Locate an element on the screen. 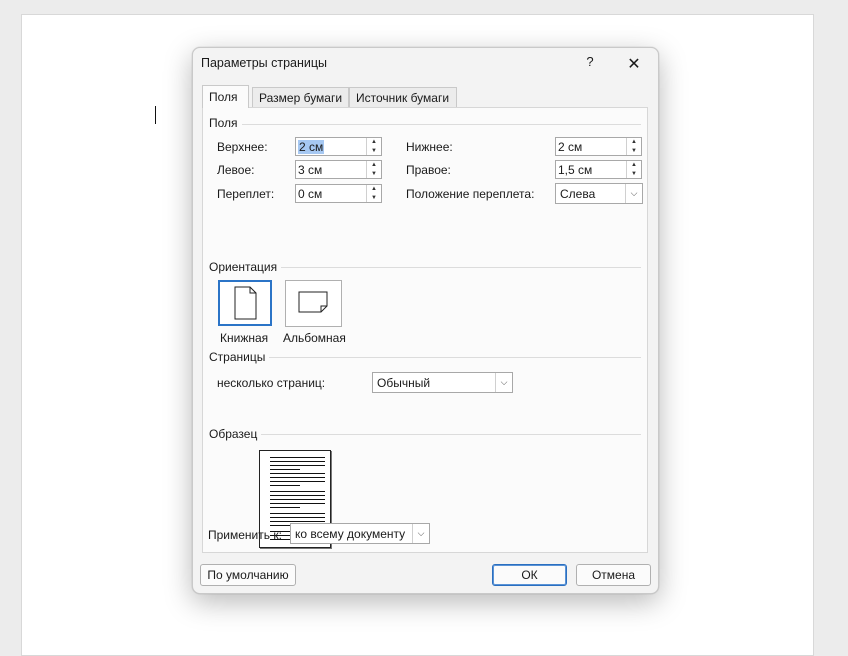 This screenshot has height=656, width=848. top-margin-label: Верхнее: is located at coordinates (242, 147).